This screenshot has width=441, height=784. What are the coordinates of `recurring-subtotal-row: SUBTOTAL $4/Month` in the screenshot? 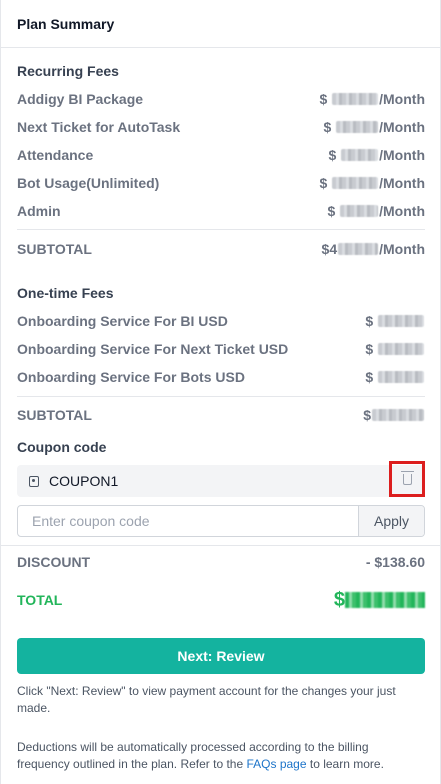 It's located at (221, 249).